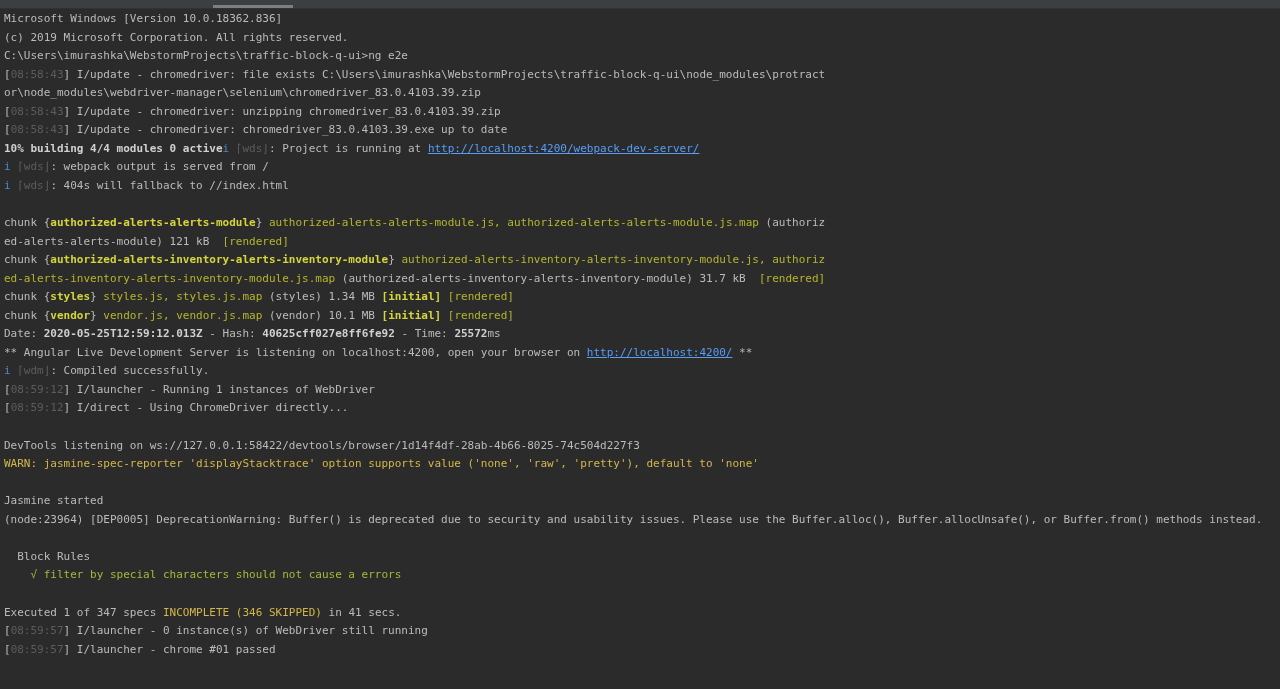 The width and height of the screenshot is (1280, 689). What do you see at coordinates (216, 575) in the screenshot?
I see `console-line: √ filter by special characters should not cause a errors` at bounding box center [216, 575].